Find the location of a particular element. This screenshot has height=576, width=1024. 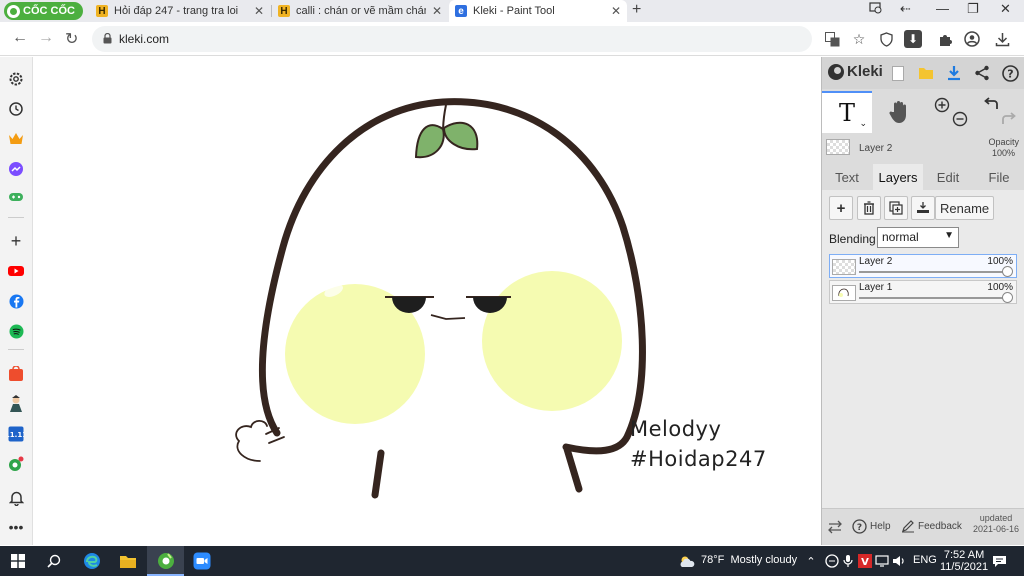

search-icon is located at coordinates (54, 561).